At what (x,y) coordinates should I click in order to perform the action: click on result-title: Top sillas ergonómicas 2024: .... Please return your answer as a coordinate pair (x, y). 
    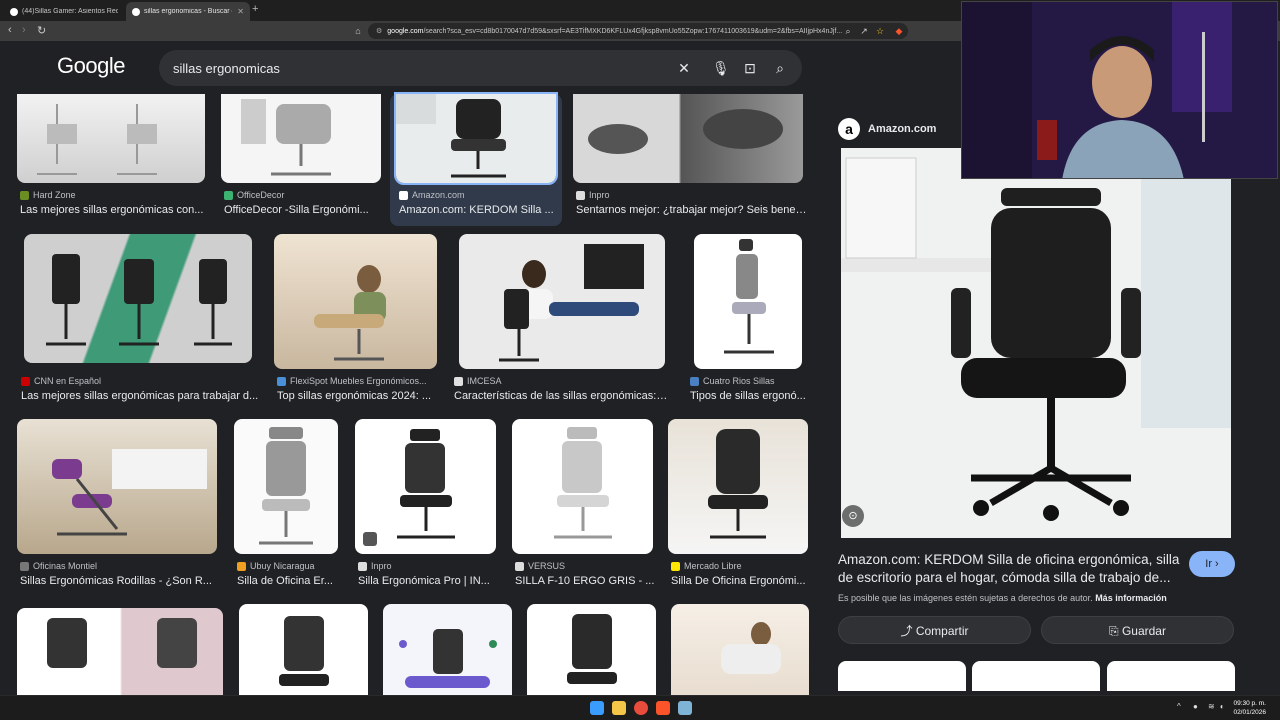
    Looking at the image, I should click on (358, 396).